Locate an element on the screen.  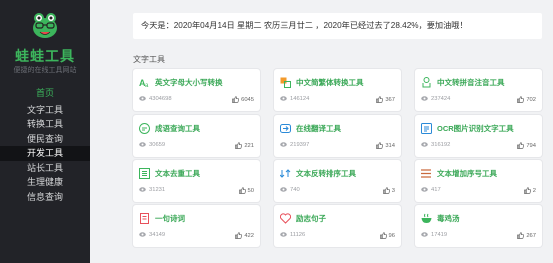
tool-meta: 237424 702 is located at coordinates (478, 100).